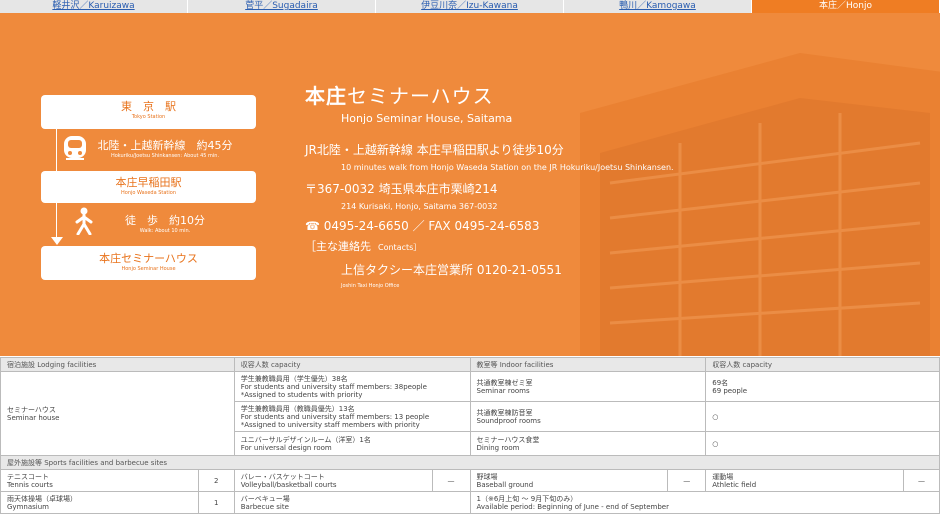 This screenshot has height=529, width=940. Describe the element at coordinates (420, 96) in the screenshot. I see `title-rest: セミナーハウス` at that location.